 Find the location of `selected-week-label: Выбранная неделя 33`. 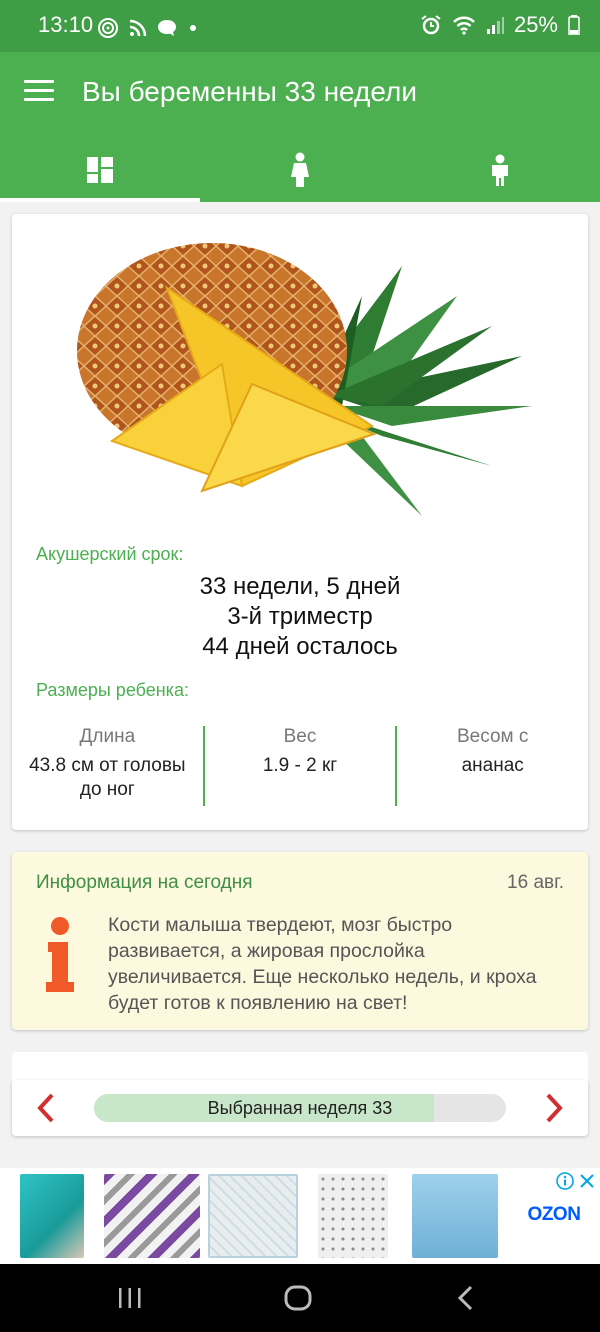

selected-week-label: Выбранная неделя 33 is located at coordinates (300, 1108).